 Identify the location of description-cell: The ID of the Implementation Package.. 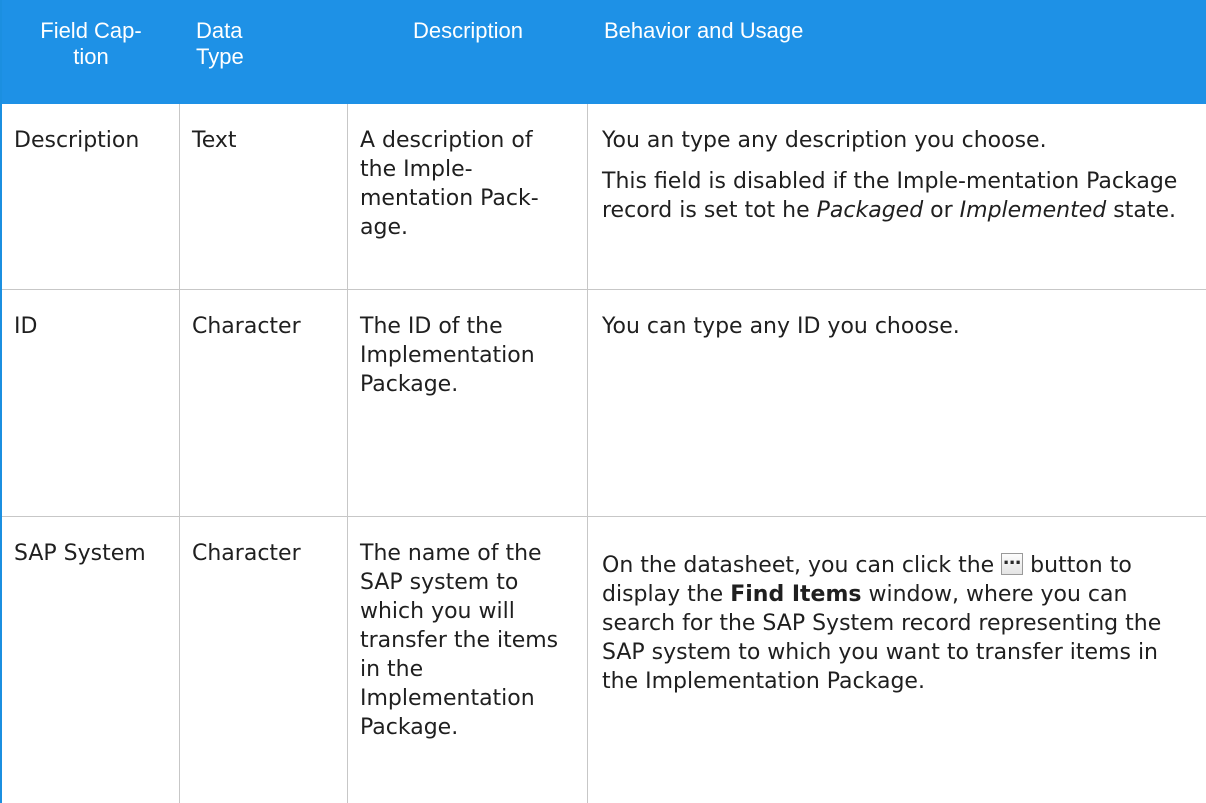
(468, 403).